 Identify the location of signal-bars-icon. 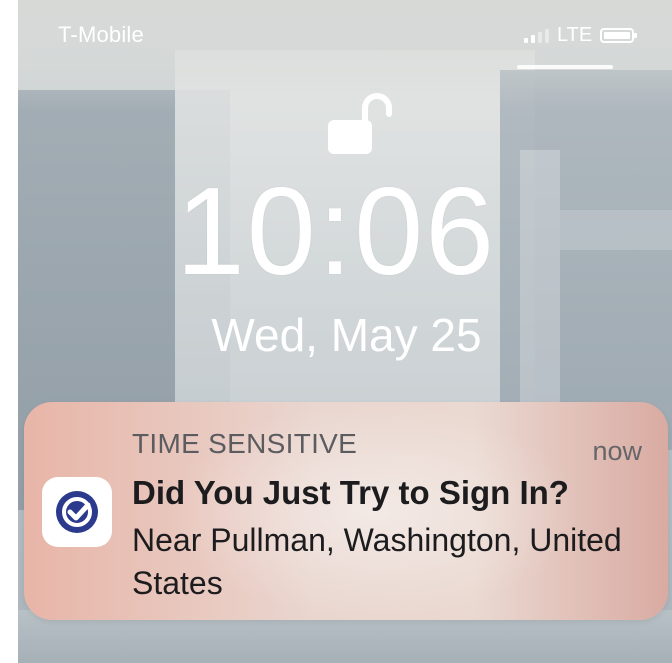
(536, 35).